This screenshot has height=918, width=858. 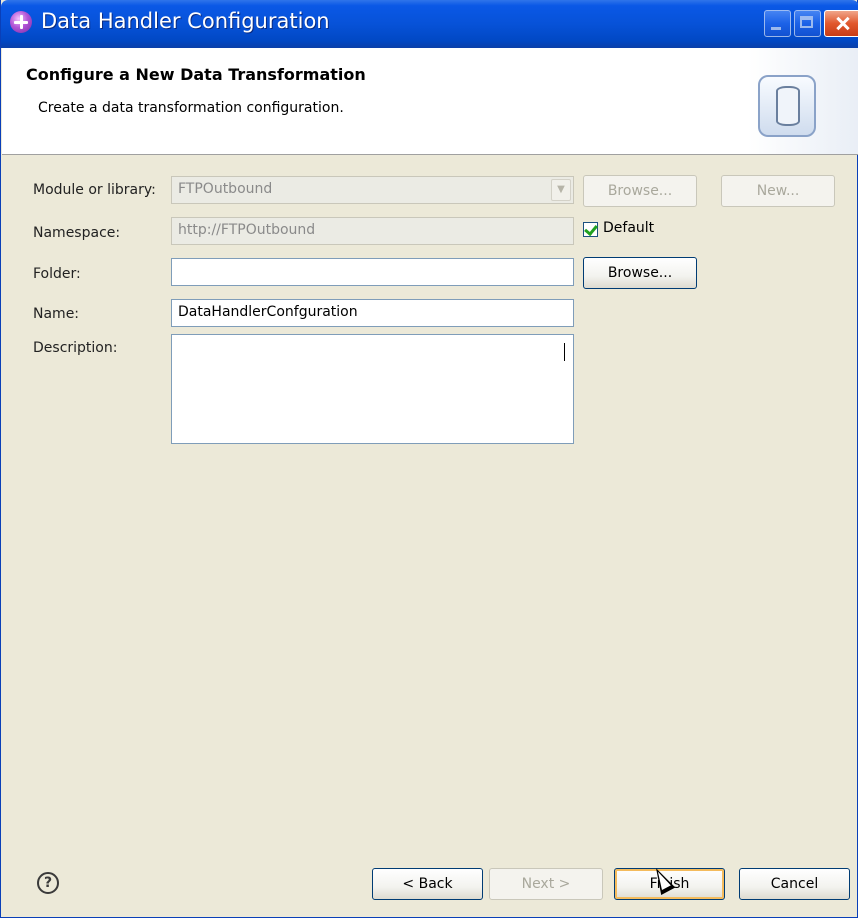 What do you see at coordinates (225, 189) in the screenshot?
I see `module-value: FTPOutbound` at bounding box center [225, 189].